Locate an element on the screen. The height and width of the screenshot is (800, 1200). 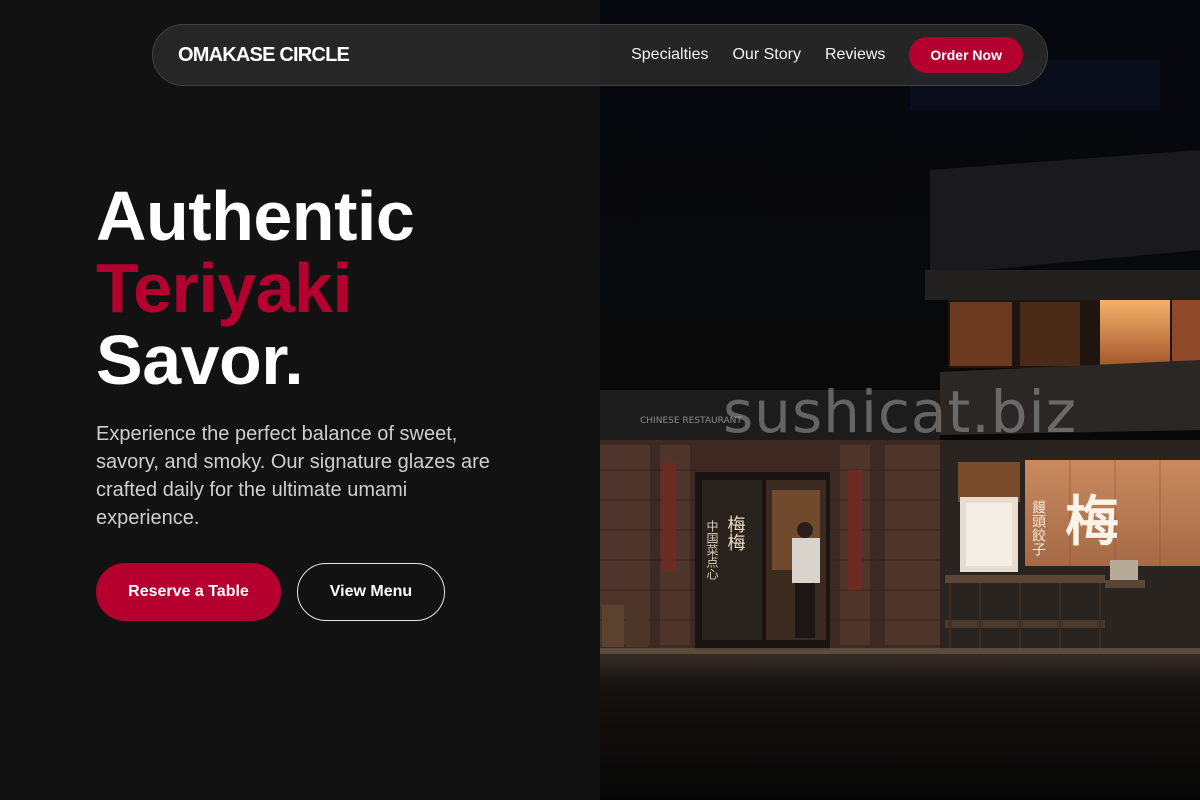
nav-link-reviews: Reviews is located at coordinates (855, 55).